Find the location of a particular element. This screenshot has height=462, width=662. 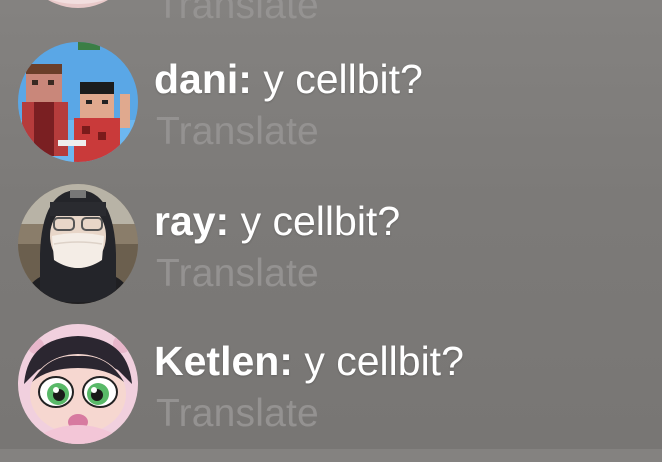

comment-text: Ketlen: y cellbit? is located at coordinates (309, 361).